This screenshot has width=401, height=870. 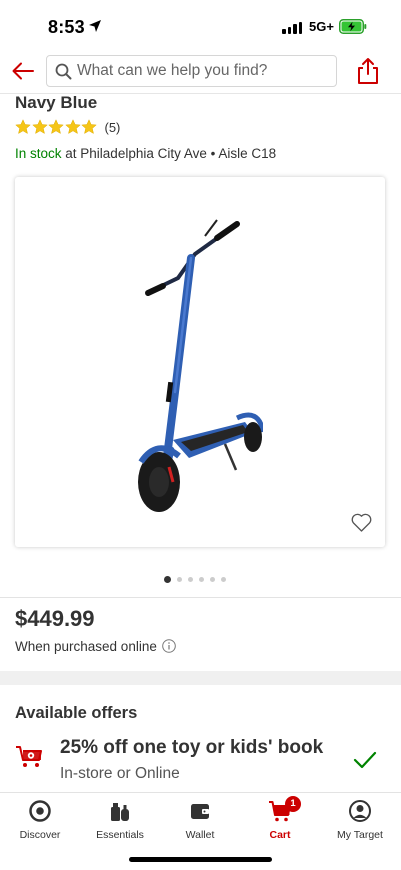 What do you see at coordinates (292, 28) in the screenshot?
I see `cell-signal-icon` at bounding box center [292, 28].